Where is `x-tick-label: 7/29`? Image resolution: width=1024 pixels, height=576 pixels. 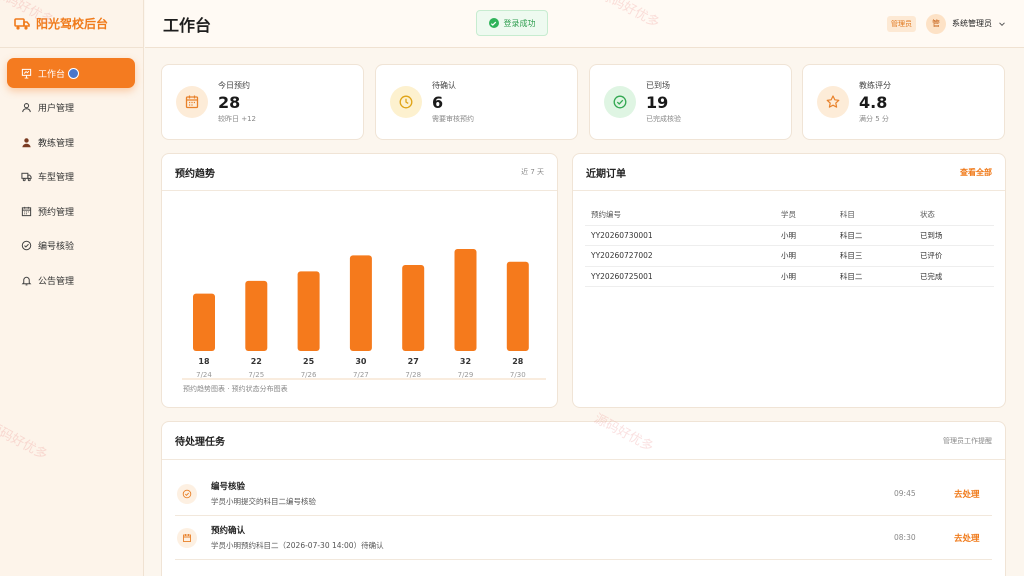 x-tick-label: 7/29 is located at coordinates (466, 375).